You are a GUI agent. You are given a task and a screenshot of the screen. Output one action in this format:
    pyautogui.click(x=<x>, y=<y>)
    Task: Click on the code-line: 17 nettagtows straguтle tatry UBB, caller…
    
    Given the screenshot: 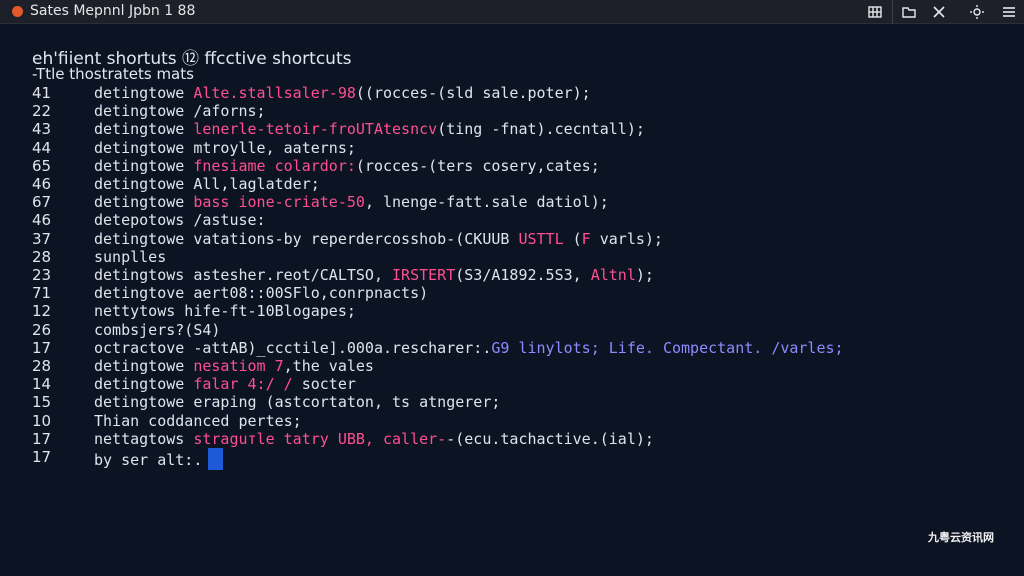 What is the action you would take?
    pyautogui.click(x=512, y=439)
    